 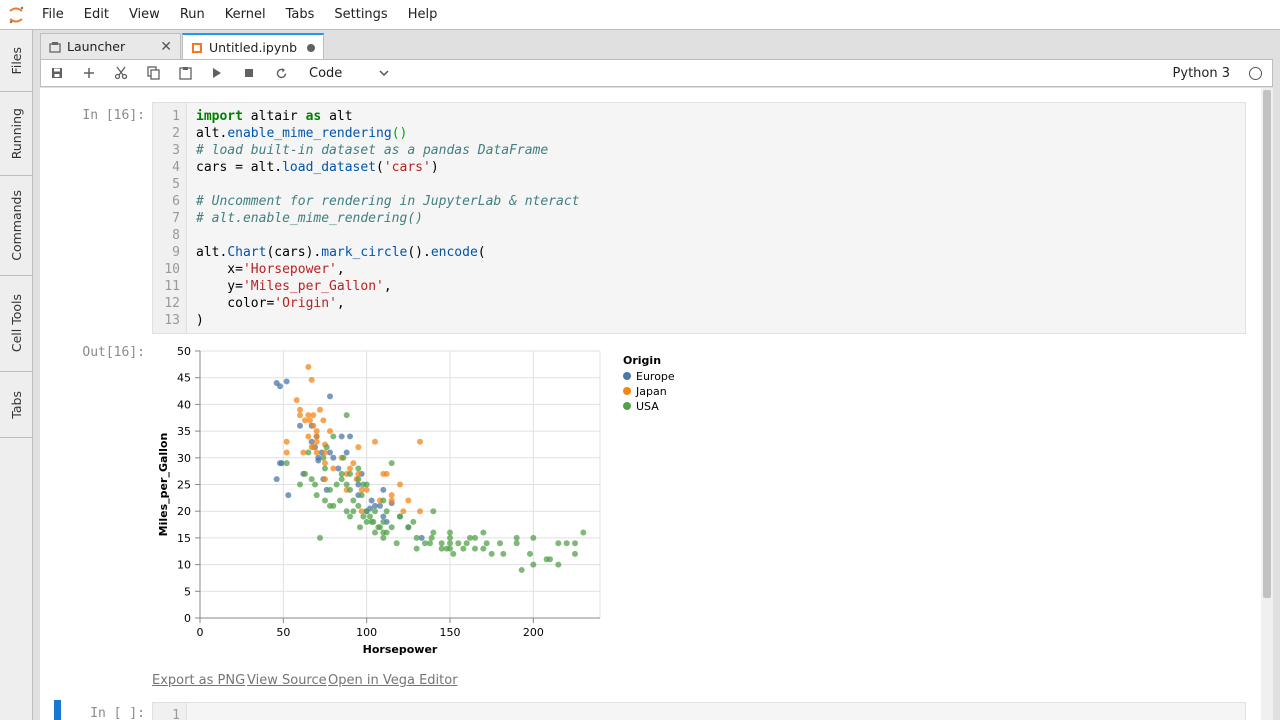 I want to click on x-tick-label: 150, so click(x=450, y=632).